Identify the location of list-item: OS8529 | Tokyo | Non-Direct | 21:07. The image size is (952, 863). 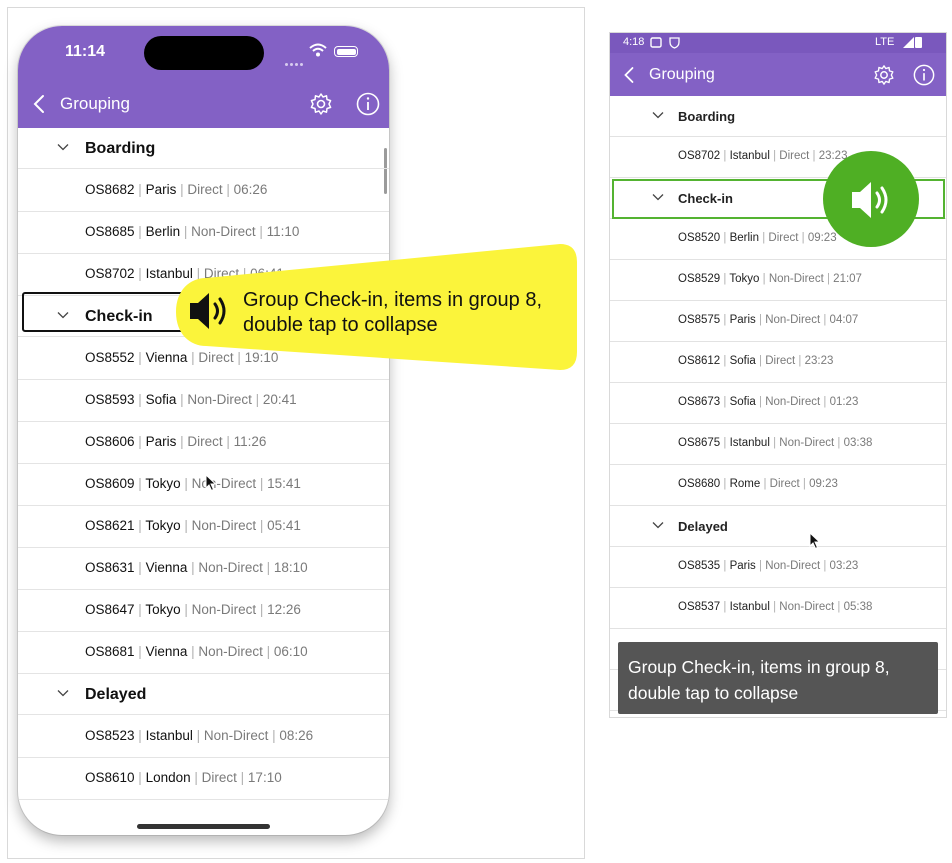
(778, 280).